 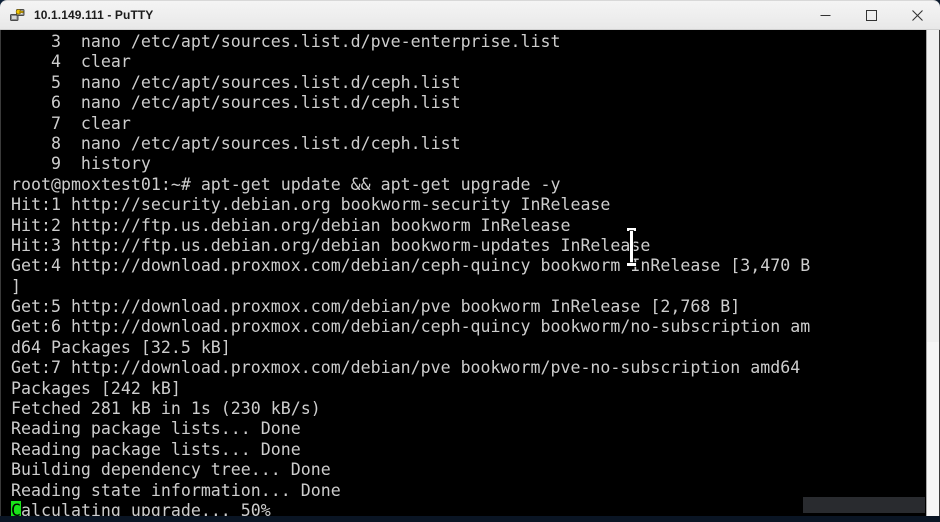 I want to click on close-button, so click(x=917, y=15).